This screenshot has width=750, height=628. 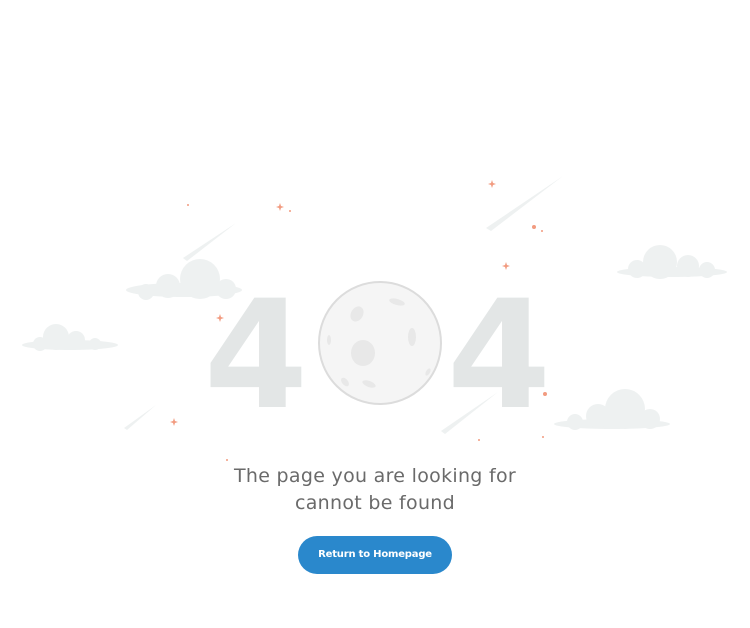 I want to click on error-digit-left: 4, so click(x=256, y=356).